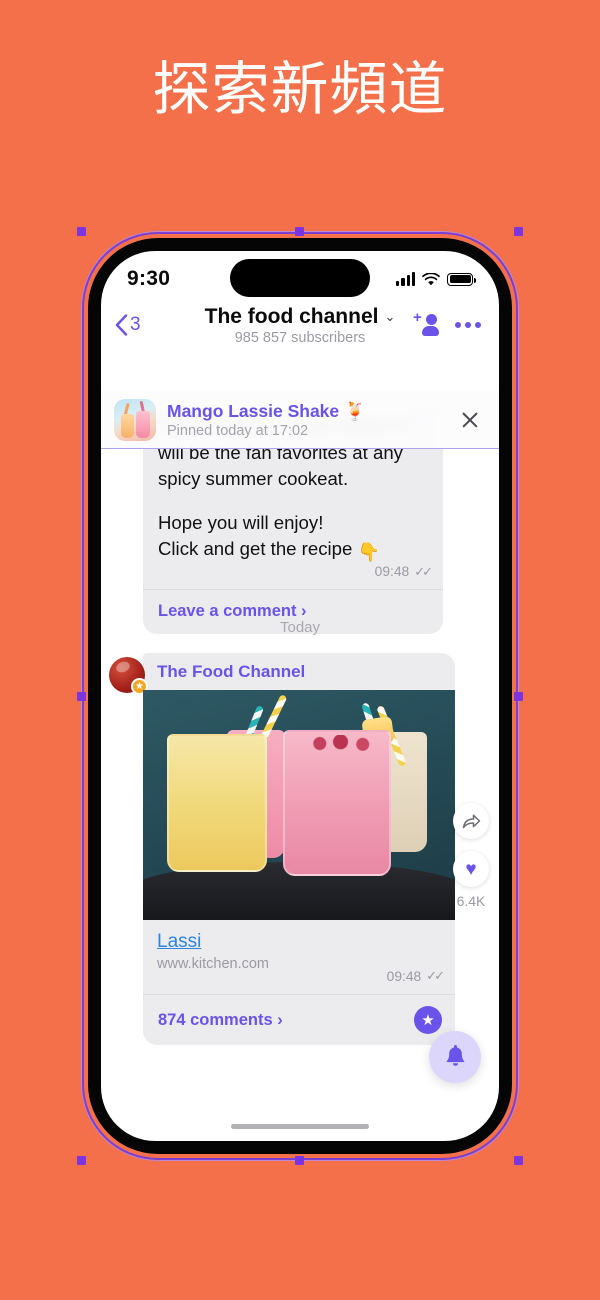  I want to click on handle-bottom-left, so click(81, 1160).